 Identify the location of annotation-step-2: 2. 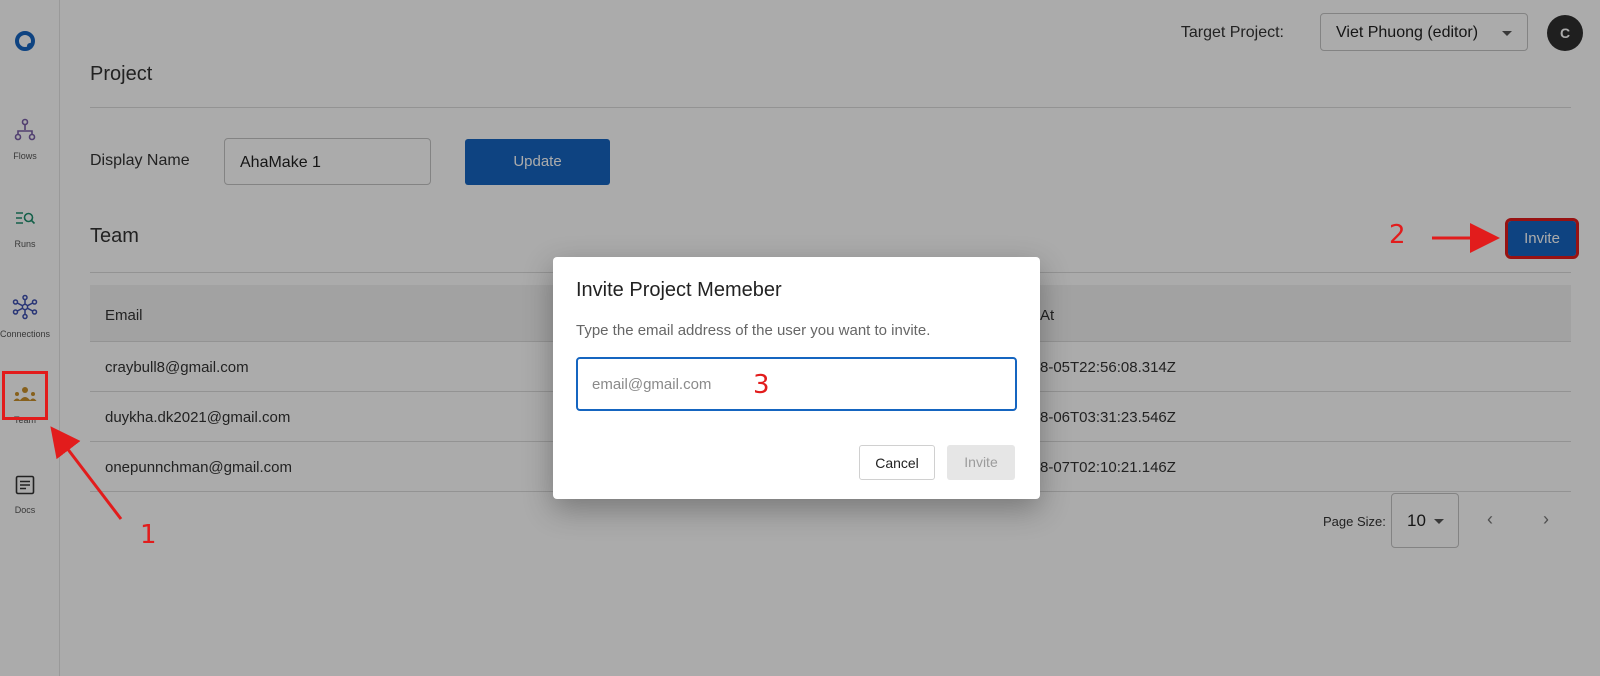
(1397, 235).